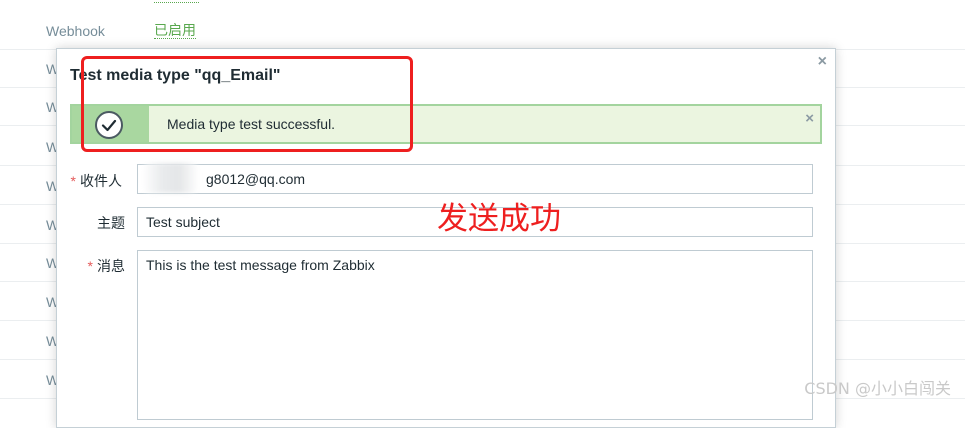 This screenshot has width=965, height=428. Describe the element at coordinates (176, 1) in the screenshot. I see `status-link-underline` at that location.